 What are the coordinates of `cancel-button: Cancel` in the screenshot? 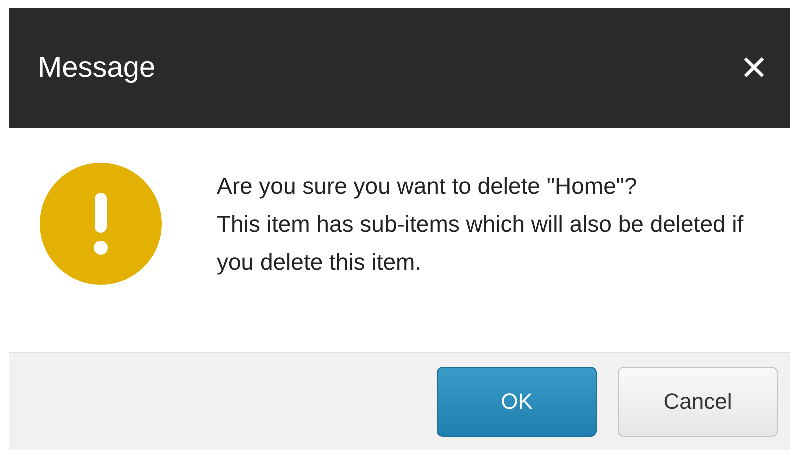 It's located at (698, 401).